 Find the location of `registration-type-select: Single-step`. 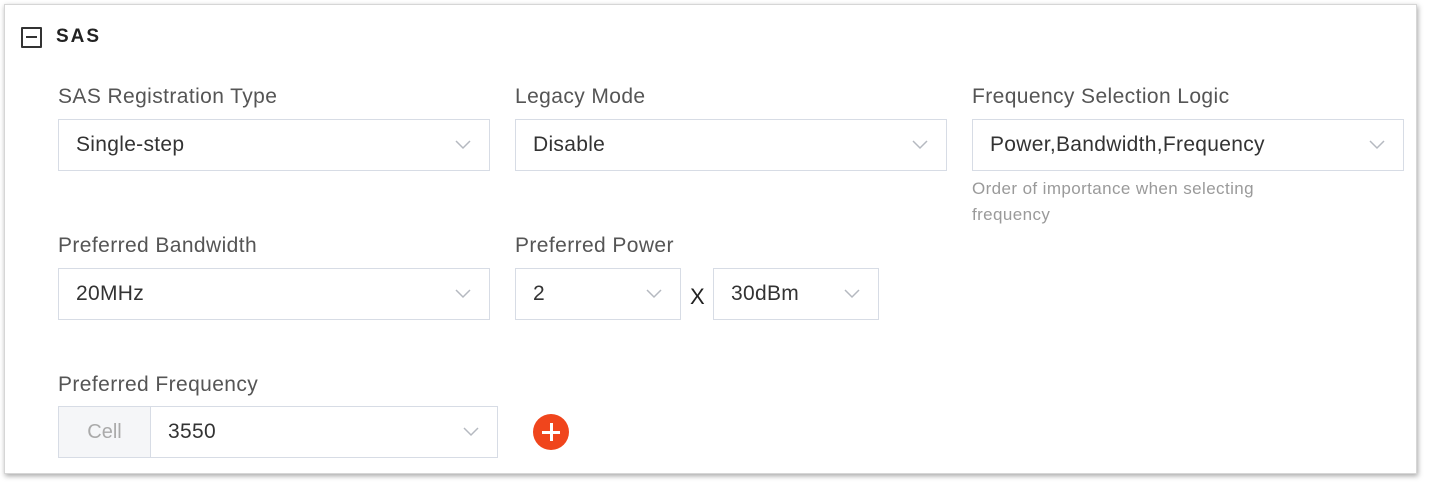

registration-type-select: Single-step is located at coordinates (274, 145).